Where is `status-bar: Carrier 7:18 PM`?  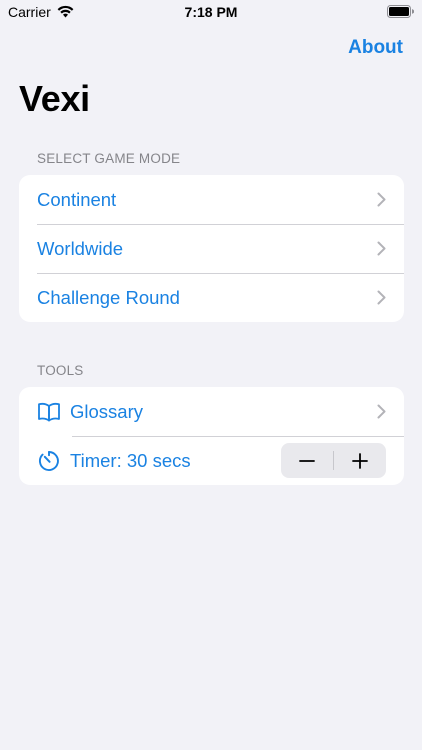 status-bar: Carrier 7:18 PM is located at coordinates (211, 12).